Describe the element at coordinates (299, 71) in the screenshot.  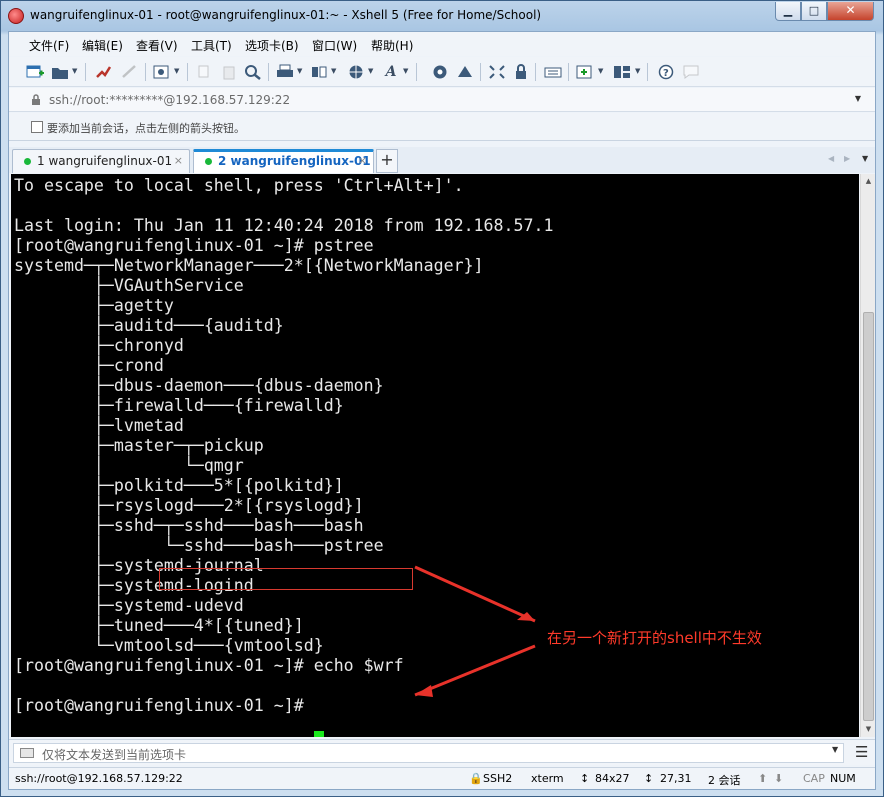
I see `print-dropdown-icon: ▼` at that location.